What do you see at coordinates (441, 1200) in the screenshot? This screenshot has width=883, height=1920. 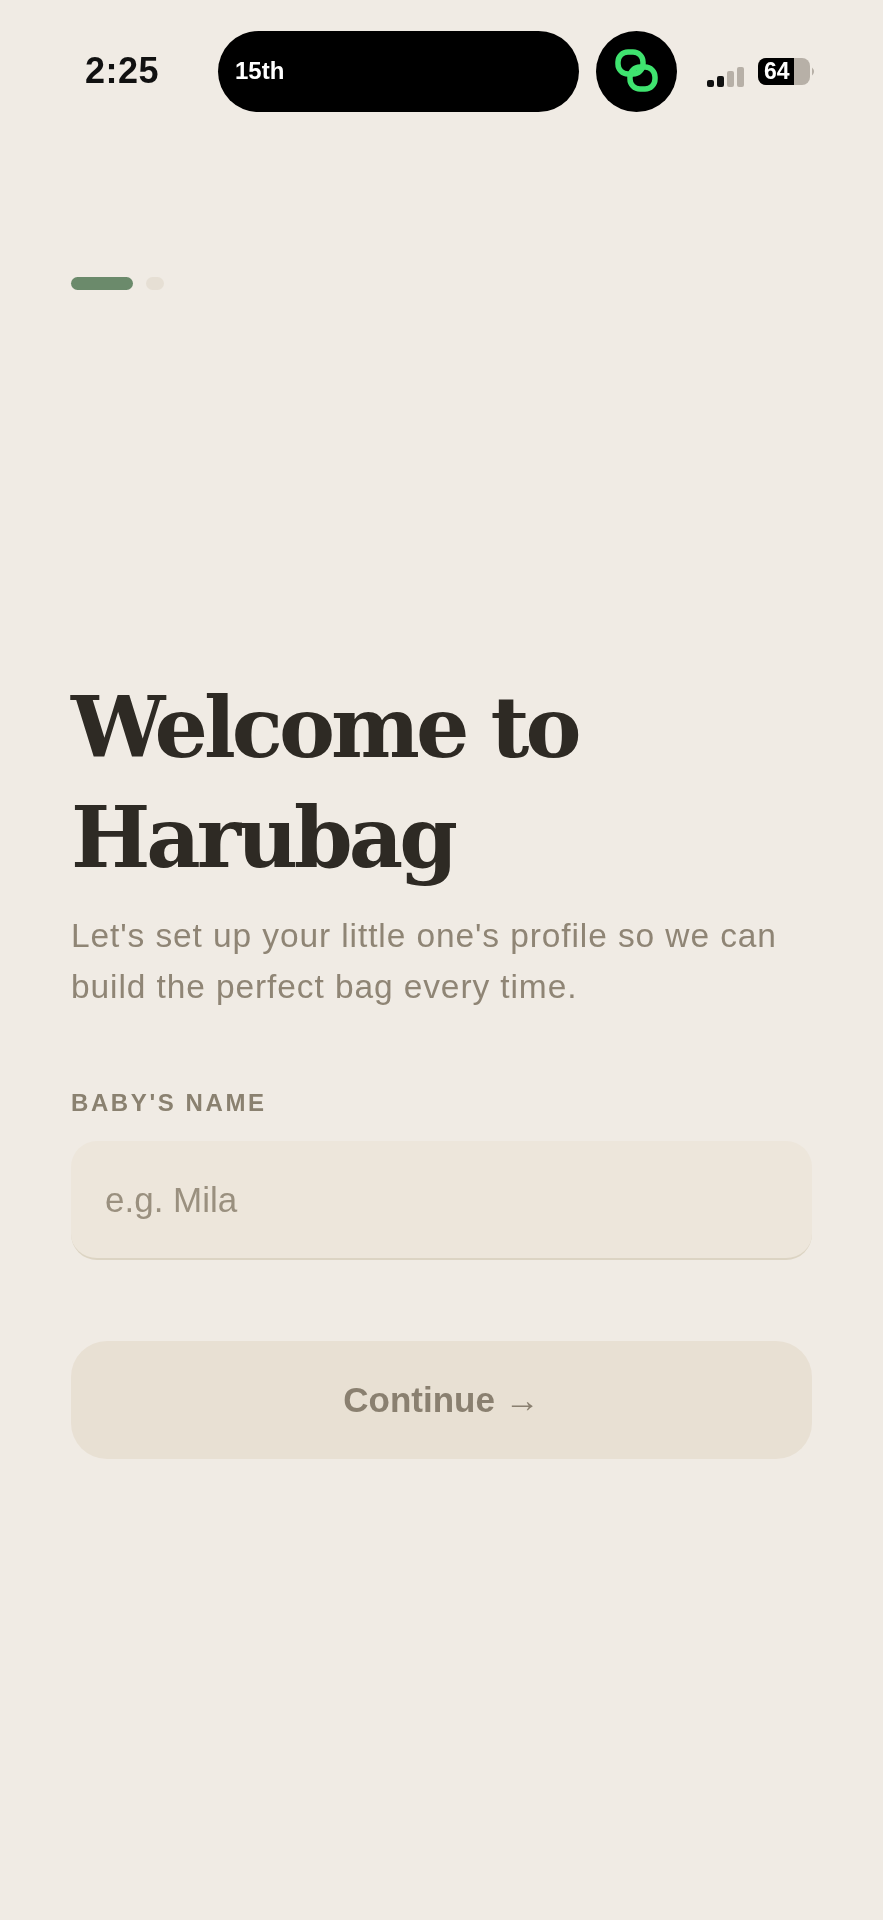 I see `name-input-field: e.g. Mila` at bounding box center [441, 1200].